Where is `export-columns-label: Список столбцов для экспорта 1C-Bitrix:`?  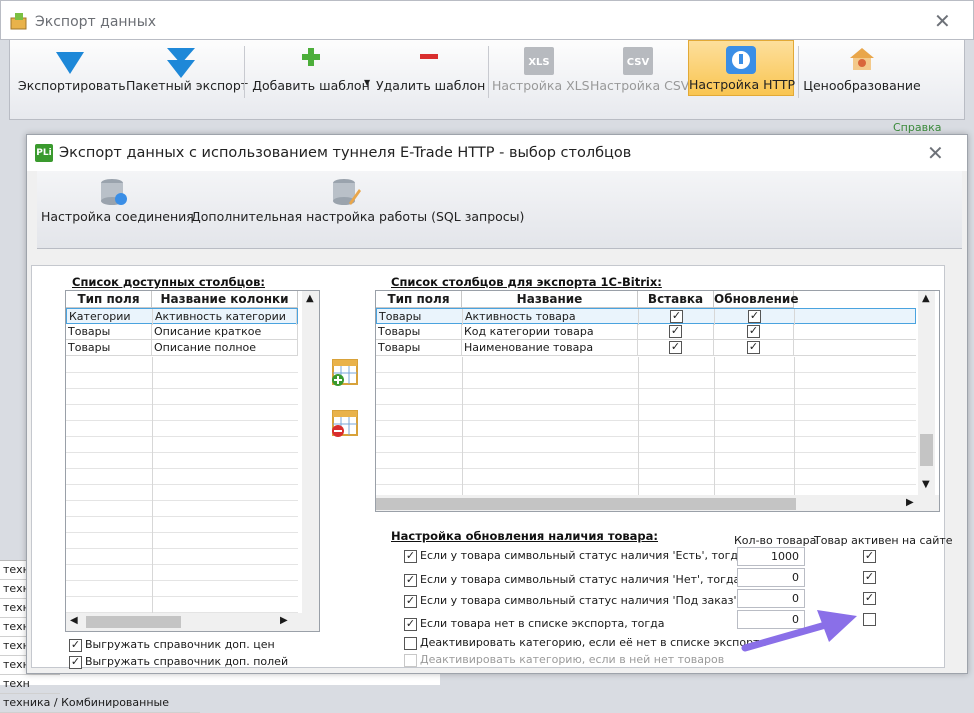
export-columns-label: Список столбцов для экспорта 1C-Bitrix: is located at coordinates (526, 282).